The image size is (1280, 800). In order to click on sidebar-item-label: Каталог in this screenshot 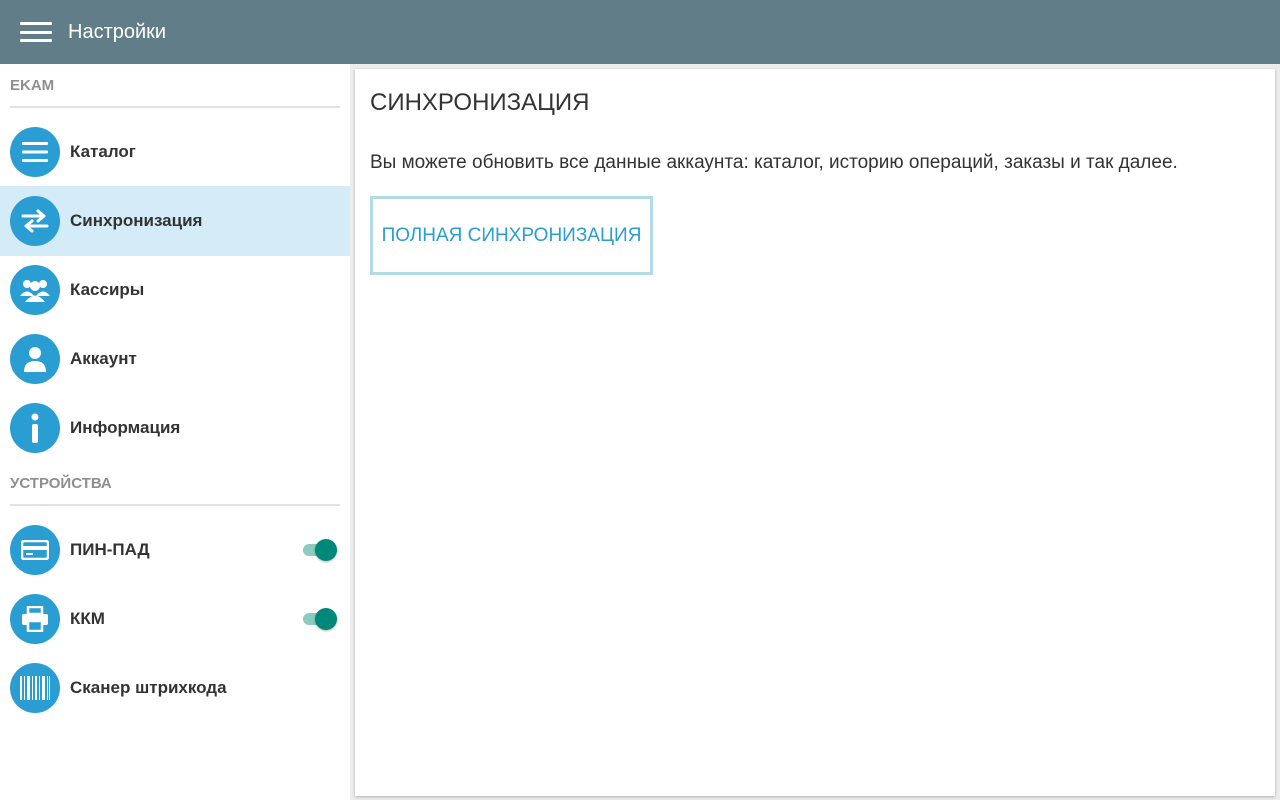, I will do `click(103, 151)`.